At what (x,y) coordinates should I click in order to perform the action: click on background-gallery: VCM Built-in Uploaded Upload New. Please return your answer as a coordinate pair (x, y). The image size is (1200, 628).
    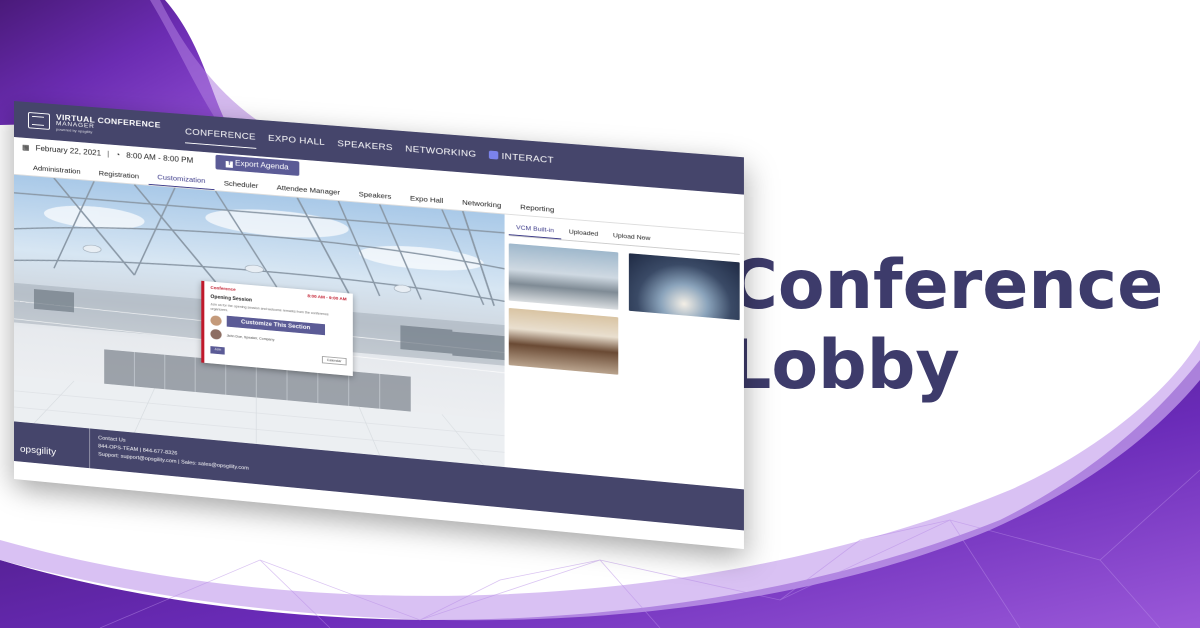
    Looking at the image, I should click on (624, 351).